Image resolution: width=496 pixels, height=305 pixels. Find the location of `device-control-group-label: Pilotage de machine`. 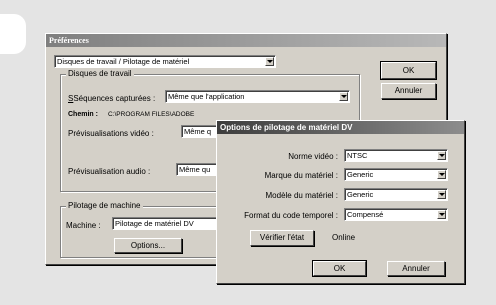

device-control-group-label: Pilotage de machine is located at coordinates (104, 205).